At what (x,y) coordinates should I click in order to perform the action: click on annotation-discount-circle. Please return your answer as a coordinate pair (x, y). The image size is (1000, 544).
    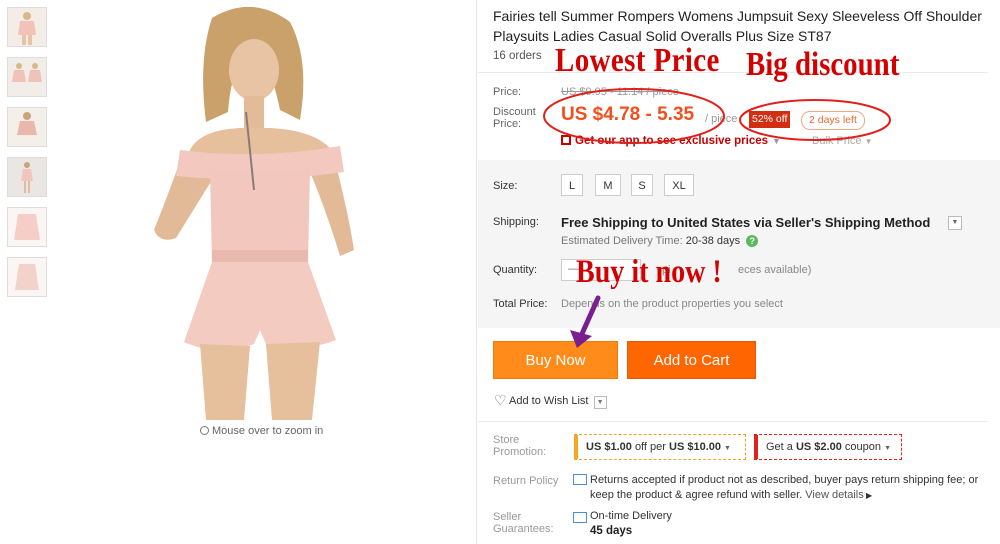
    Looking at the image, I should click on (815, 120).